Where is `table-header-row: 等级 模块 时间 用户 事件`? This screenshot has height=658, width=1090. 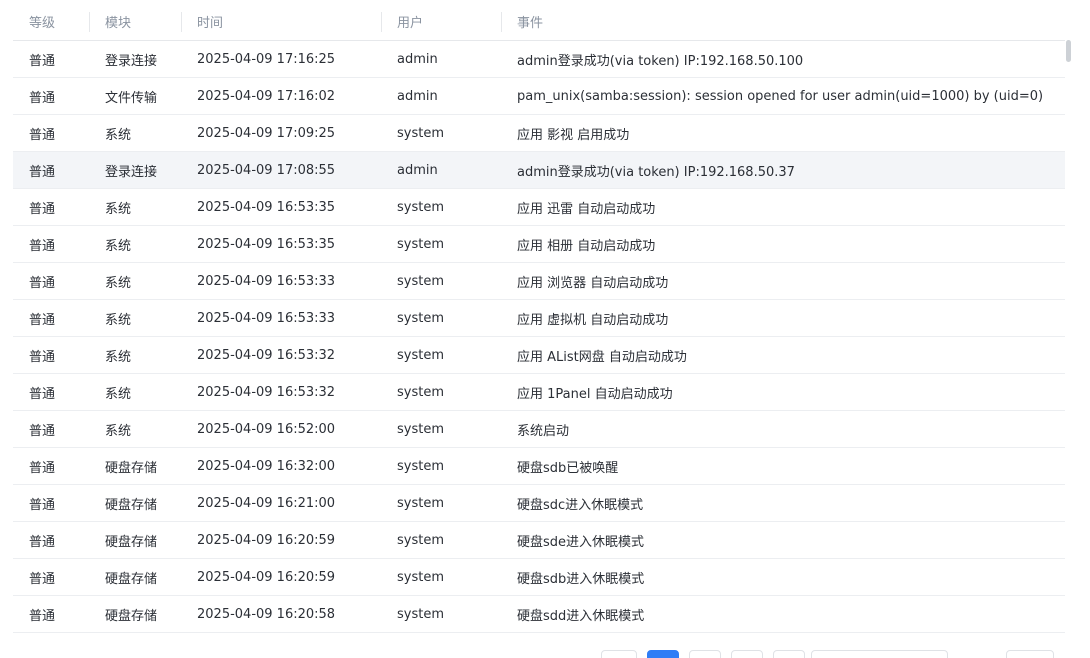 table-header-row: 等级 模块 时间 用户 事件 is located at coordinates (539, 22).